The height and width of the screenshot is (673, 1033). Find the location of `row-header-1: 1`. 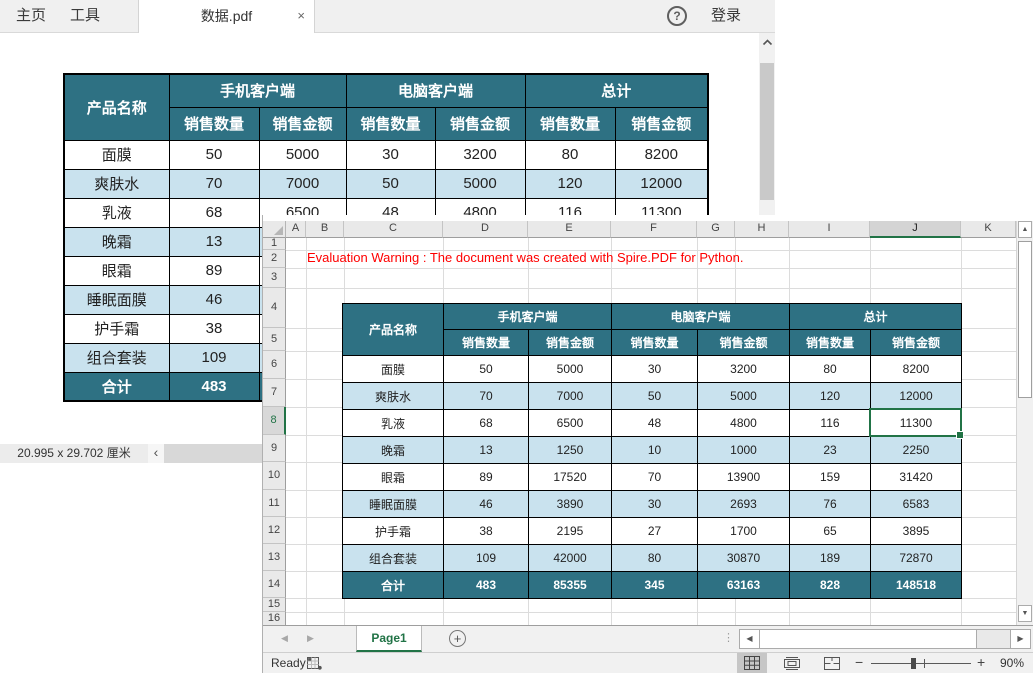

row-header-1: 1 is located at coordinates (274, 244).